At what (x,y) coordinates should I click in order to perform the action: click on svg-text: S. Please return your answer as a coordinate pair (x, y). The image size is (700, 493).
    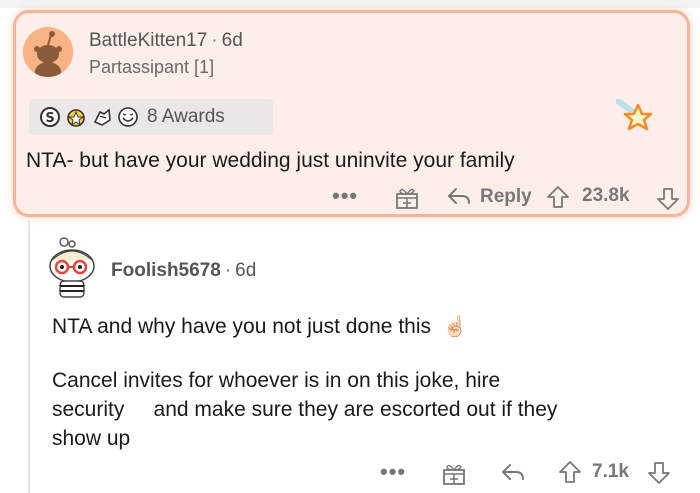
    Looking at the image, I should click on (49, 118).